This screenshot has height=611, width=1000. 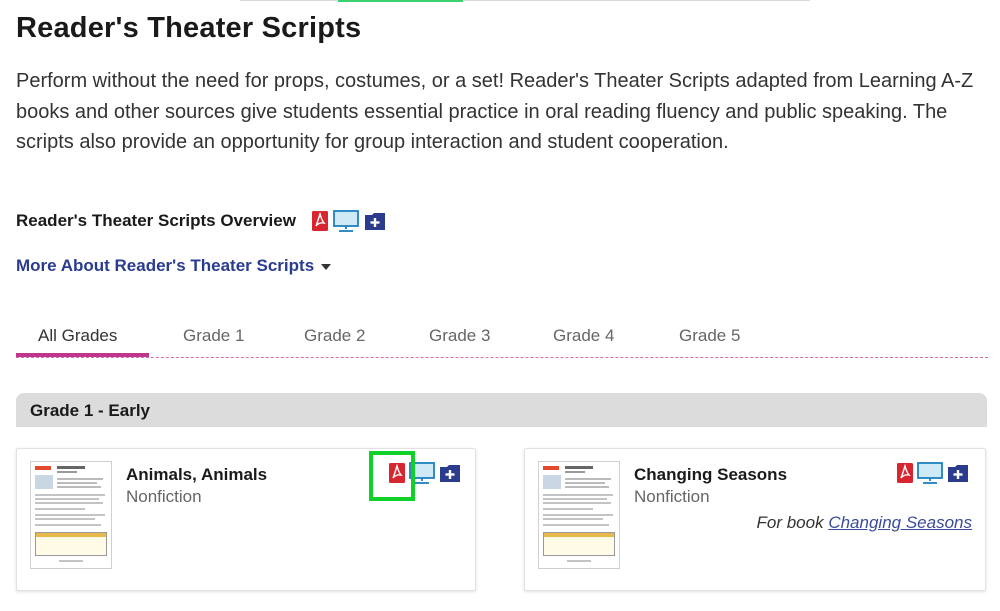 What do you see at coordinates (392, 476) in the screenshot?
I see `highlight-box` at bounding box center [392, 476].